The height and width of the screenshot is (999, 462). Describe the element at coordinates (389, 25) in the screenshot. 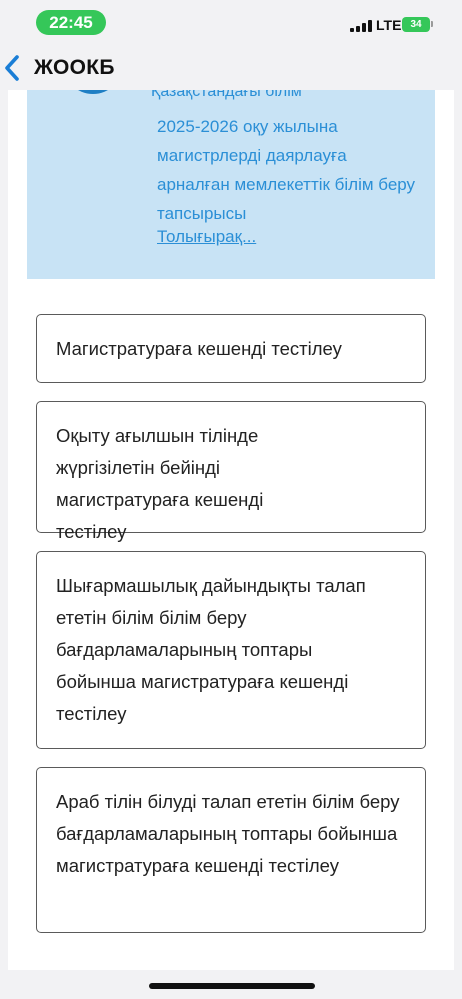

I see `network-label: LTE` at that location.